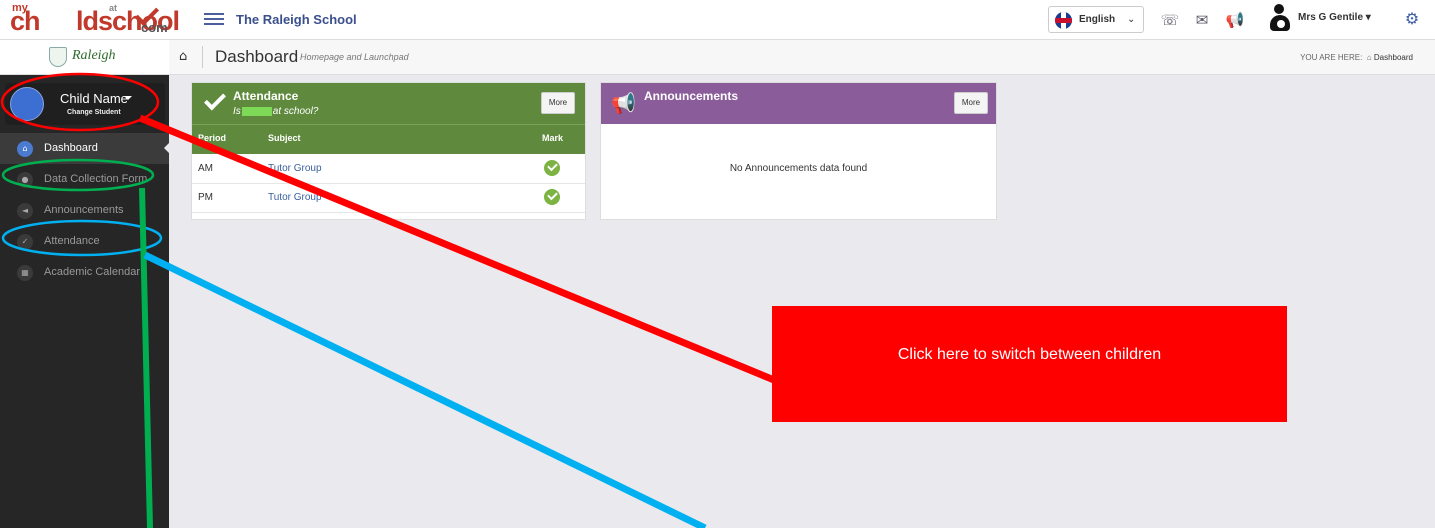  What do you see at coordinates (71, 148) in the screenshot?
I see `sidebar-item-label: Dashboard` at bounding box center [71, 148].